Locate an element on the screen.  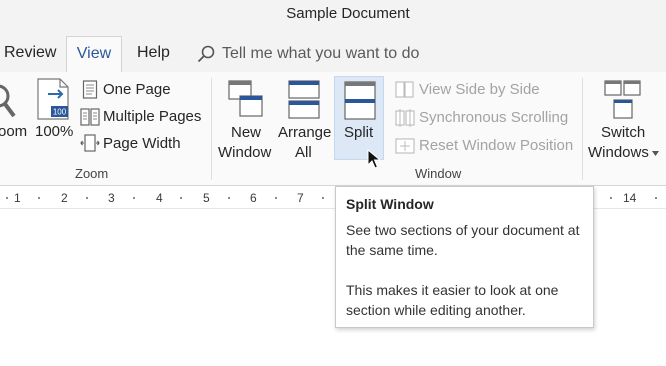
one-page-icon is located at coordinates (90, 89).